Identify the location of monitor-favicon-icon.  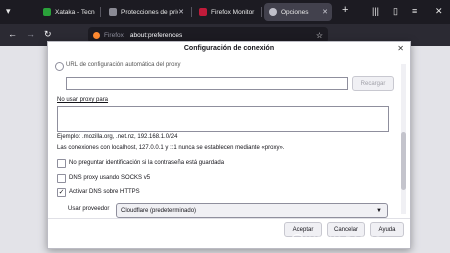
(203, 12).